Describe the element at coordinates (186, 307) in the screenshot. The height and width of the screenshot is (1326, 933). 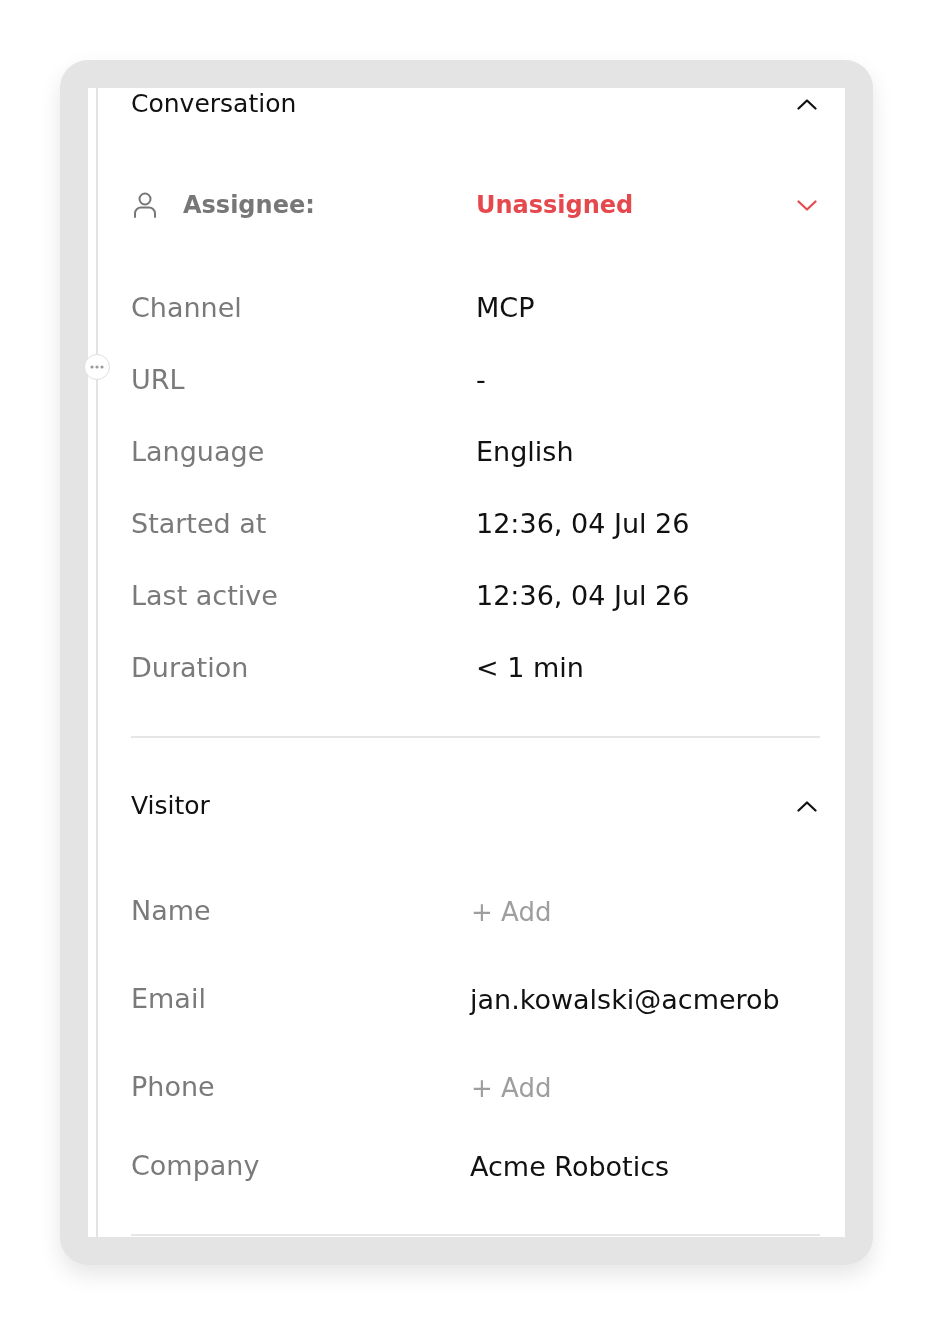
I see `field-label: Channel` at that location.